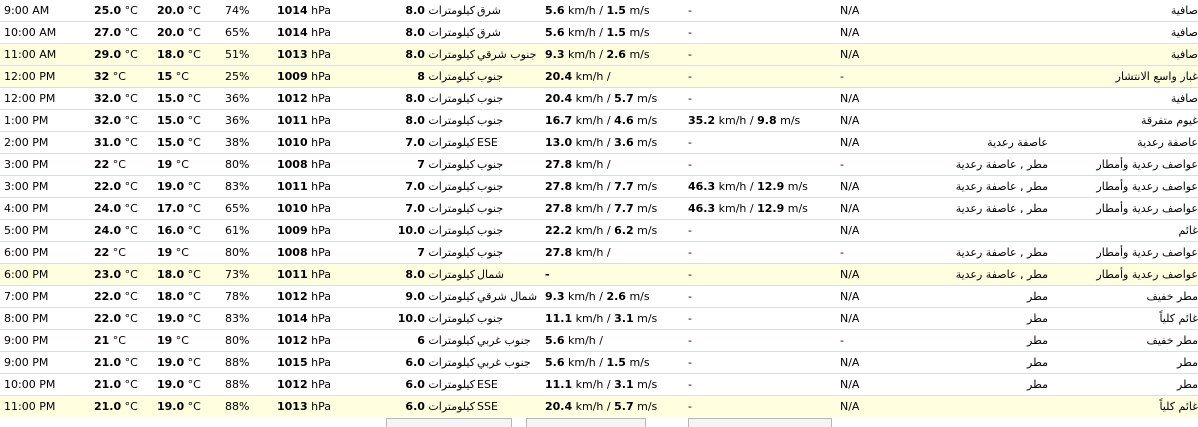 Image resolution: width=1198 pixels, height=427 pixels. What do you see at coordinates (170, 296) in the screenshot?
I see `dew-point-value: 18.0` at bounding box center [170, 296].